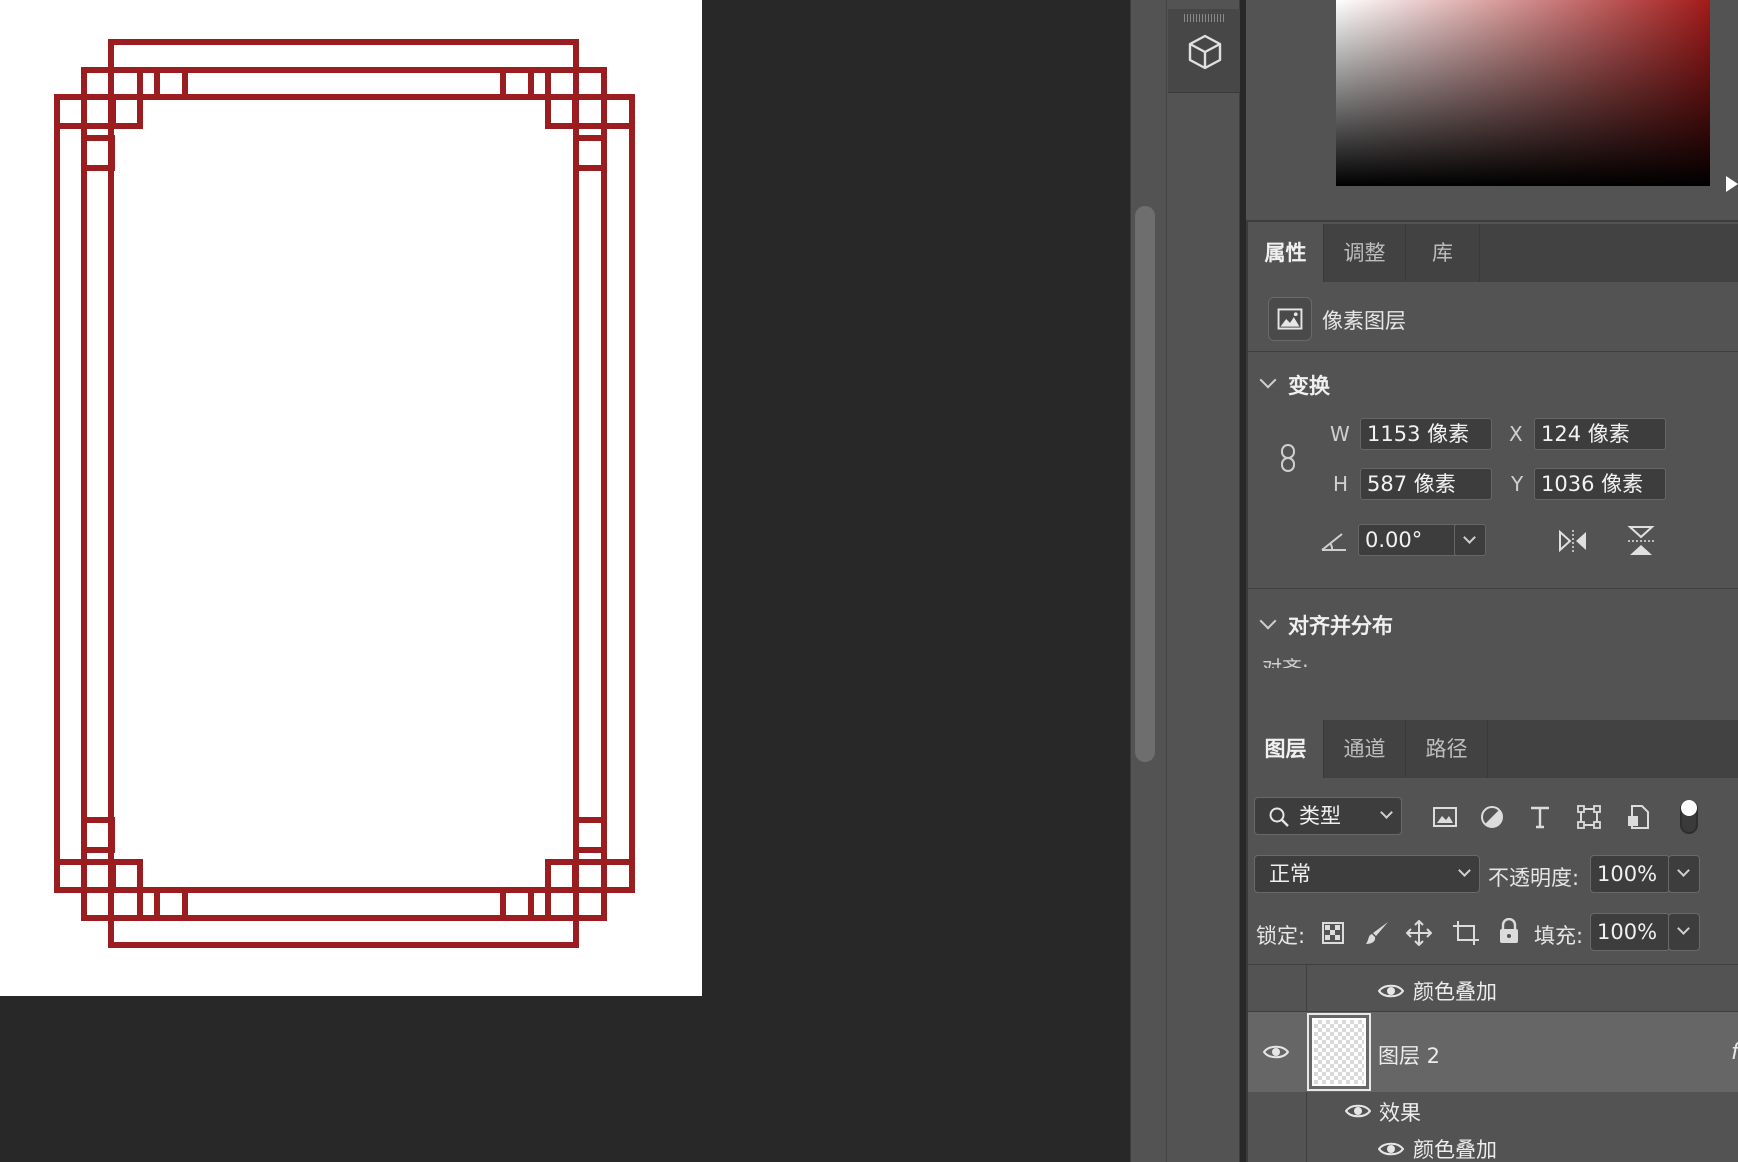 This screenshot has width=1738, height=1162. Describe the element at coordinates (1600, 484) in the screenshot. I see `y-field: 1036 像素` at that location.